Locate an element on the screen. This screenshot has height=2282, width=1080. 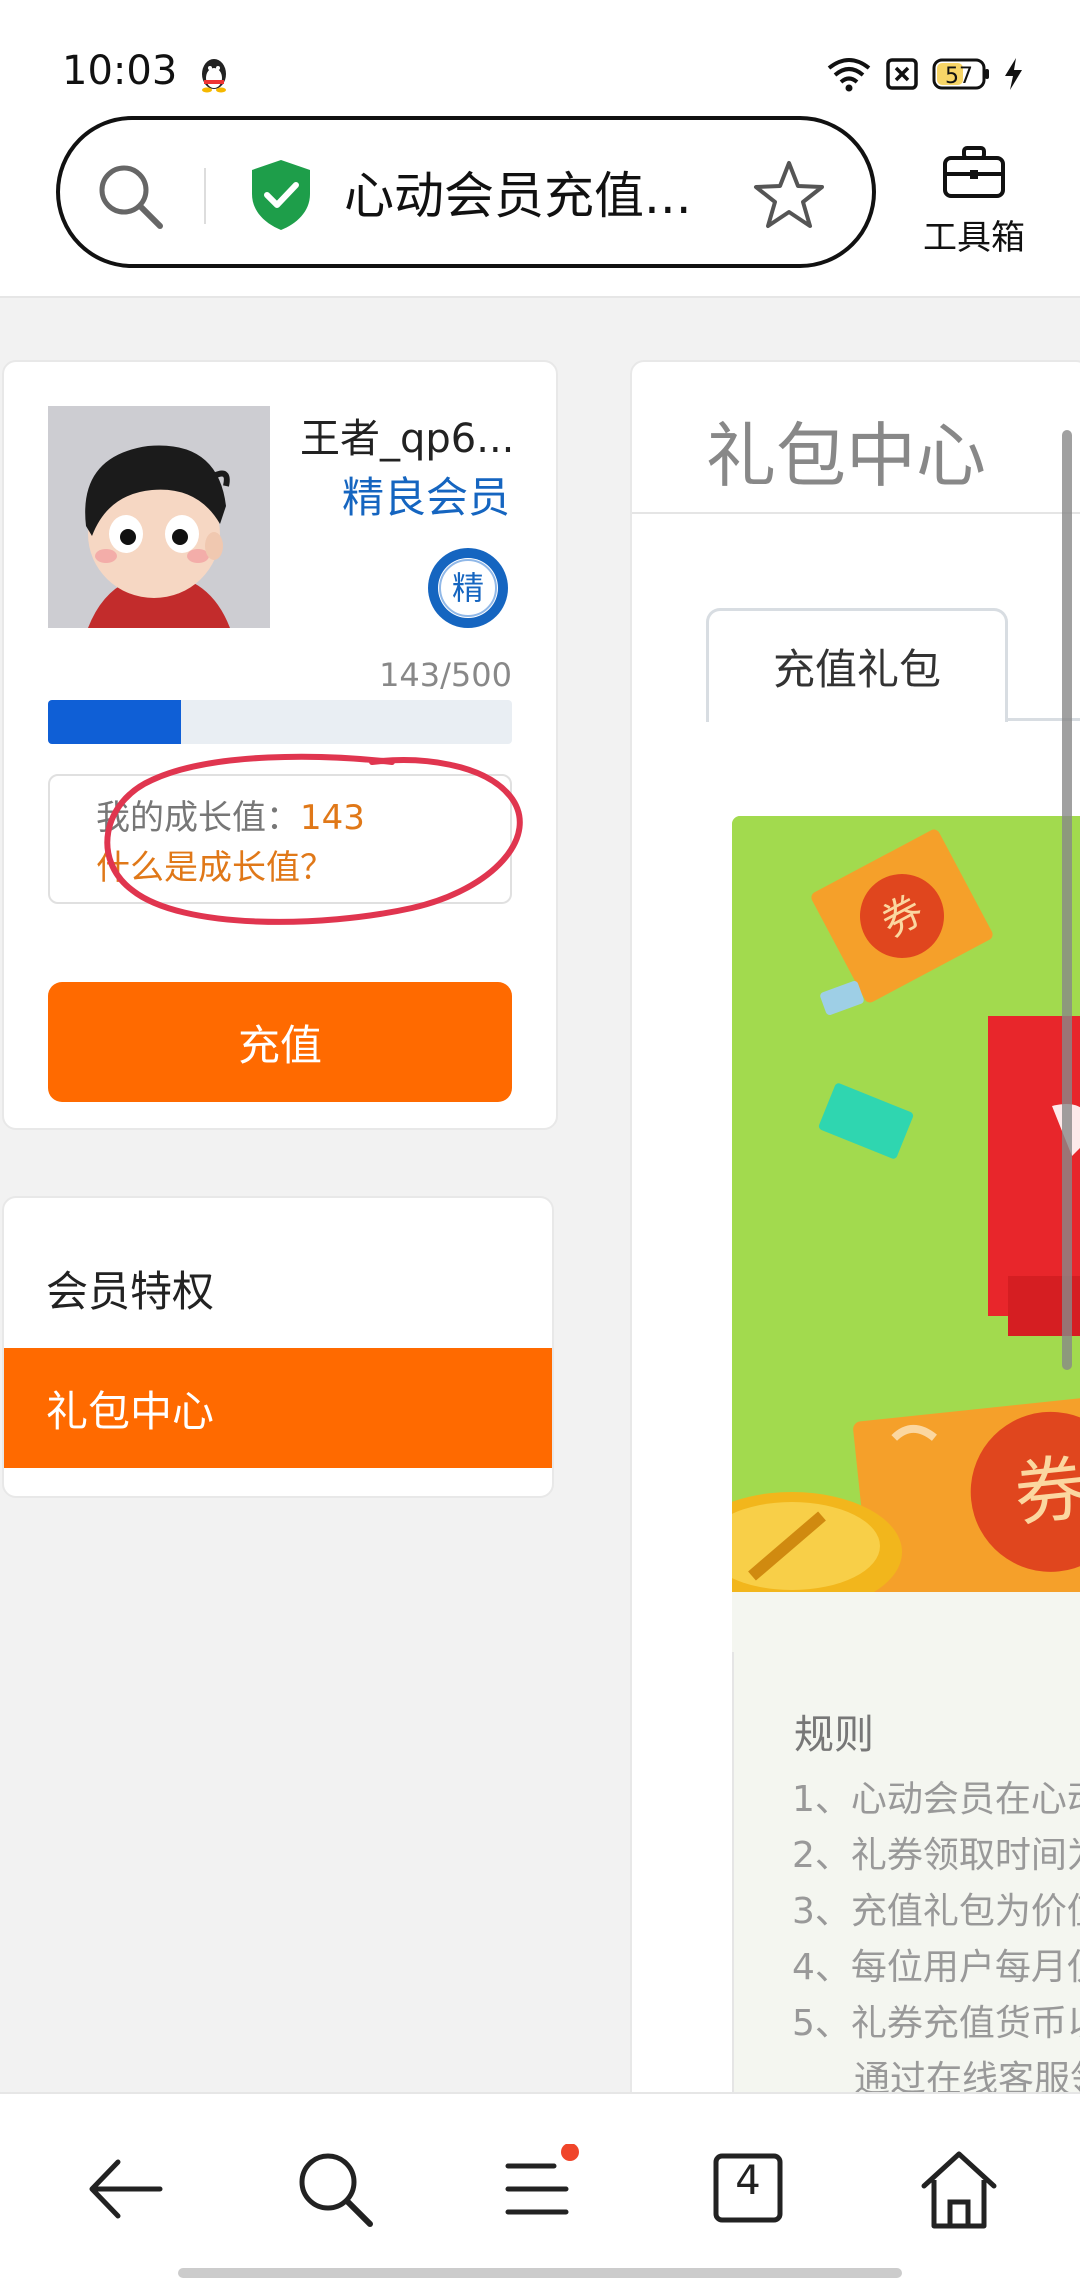
battery-icon: 57 is located at coordinates (960, 74).